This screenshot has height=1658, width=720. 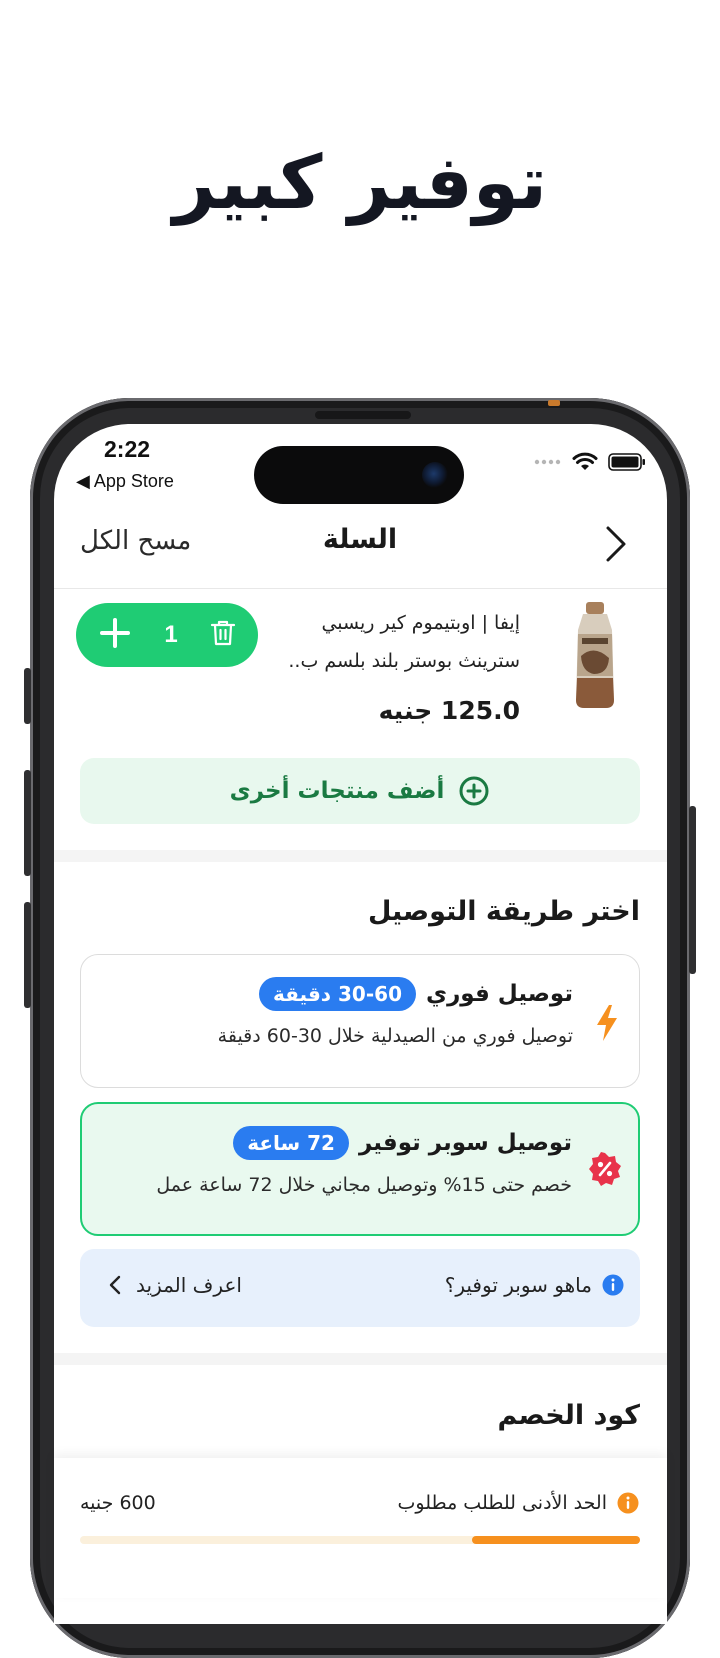 What do you see at coordinates (547, 462) in the screenshot?
I see `signal-icon` at bounding box center [547, 462].